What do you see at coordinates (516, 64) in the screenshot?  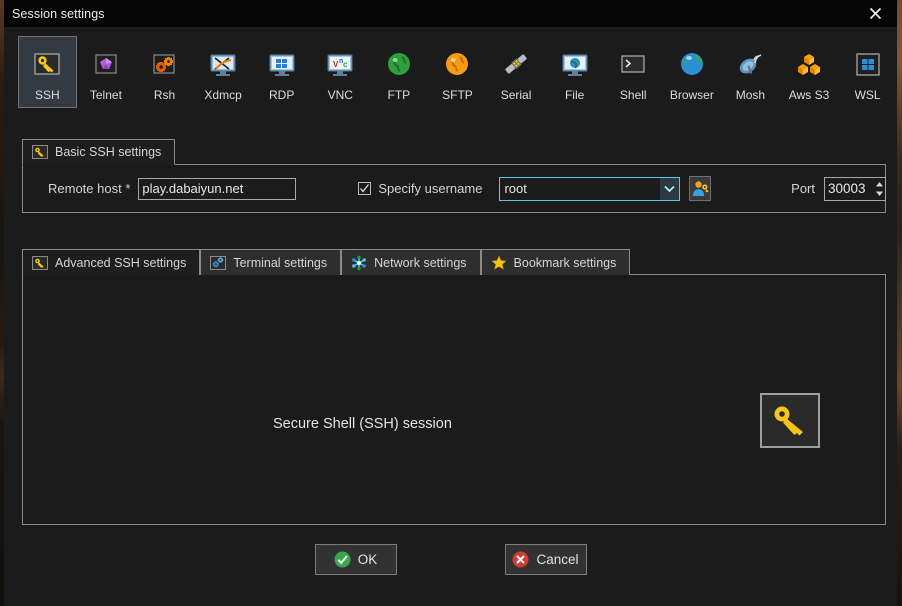 I see `serial-plug-icon` at bounding box center [516, 64].